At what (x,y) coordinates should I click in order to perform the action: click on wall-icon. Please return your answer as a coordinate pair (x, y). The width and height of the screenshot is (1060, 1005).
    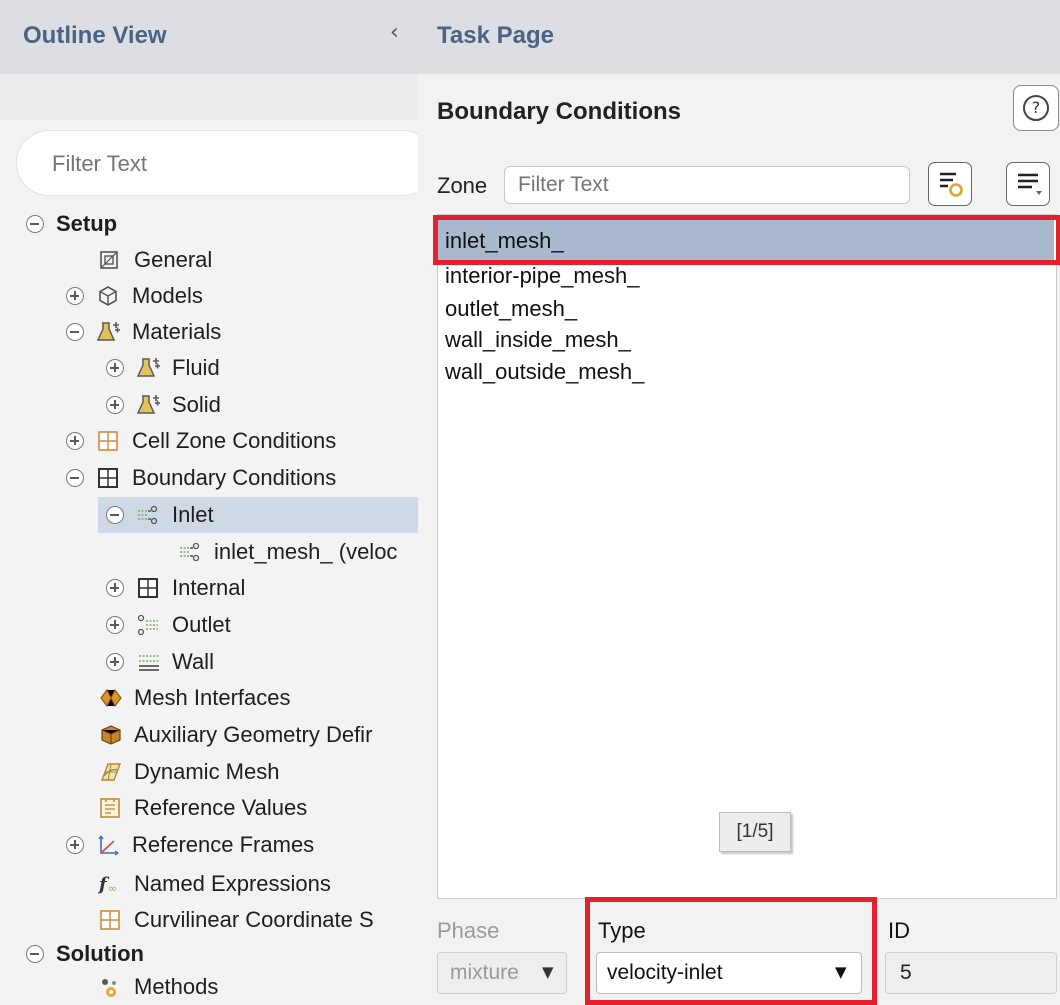
    Looking at the image, I should click on (149, 662).